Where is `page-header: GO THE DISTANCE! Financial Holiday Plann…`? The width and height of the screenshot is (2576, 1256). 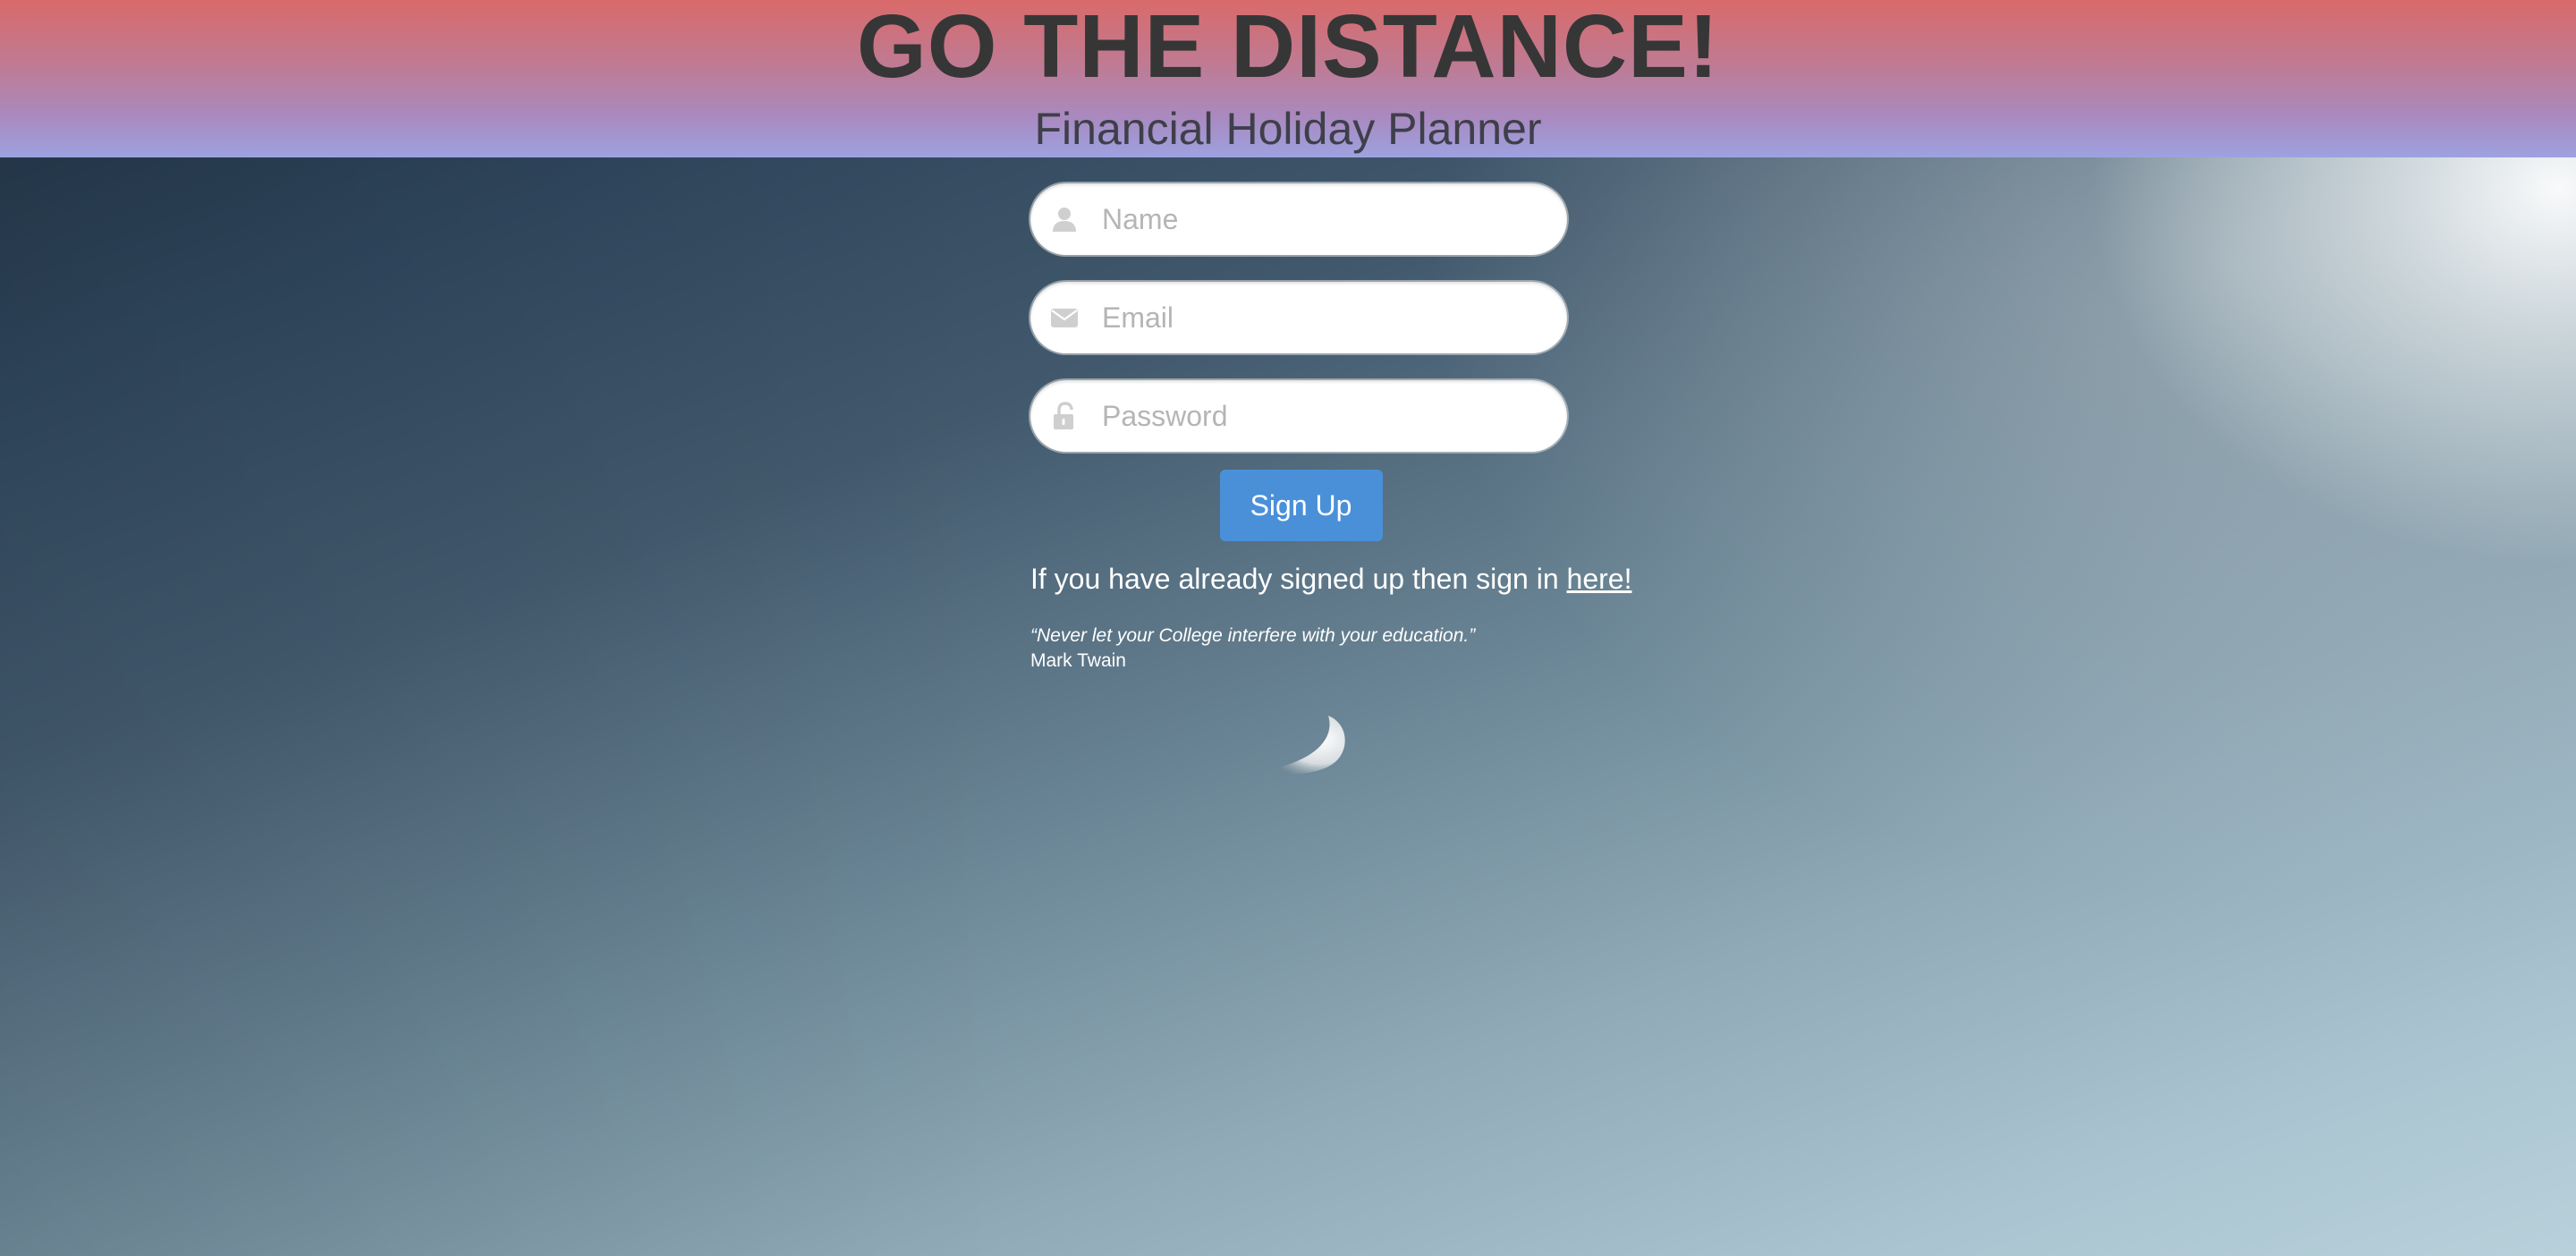
page-header: GO THE DISTANCE! Financial Holiday Plann… is located at coordinates (1288, 78).